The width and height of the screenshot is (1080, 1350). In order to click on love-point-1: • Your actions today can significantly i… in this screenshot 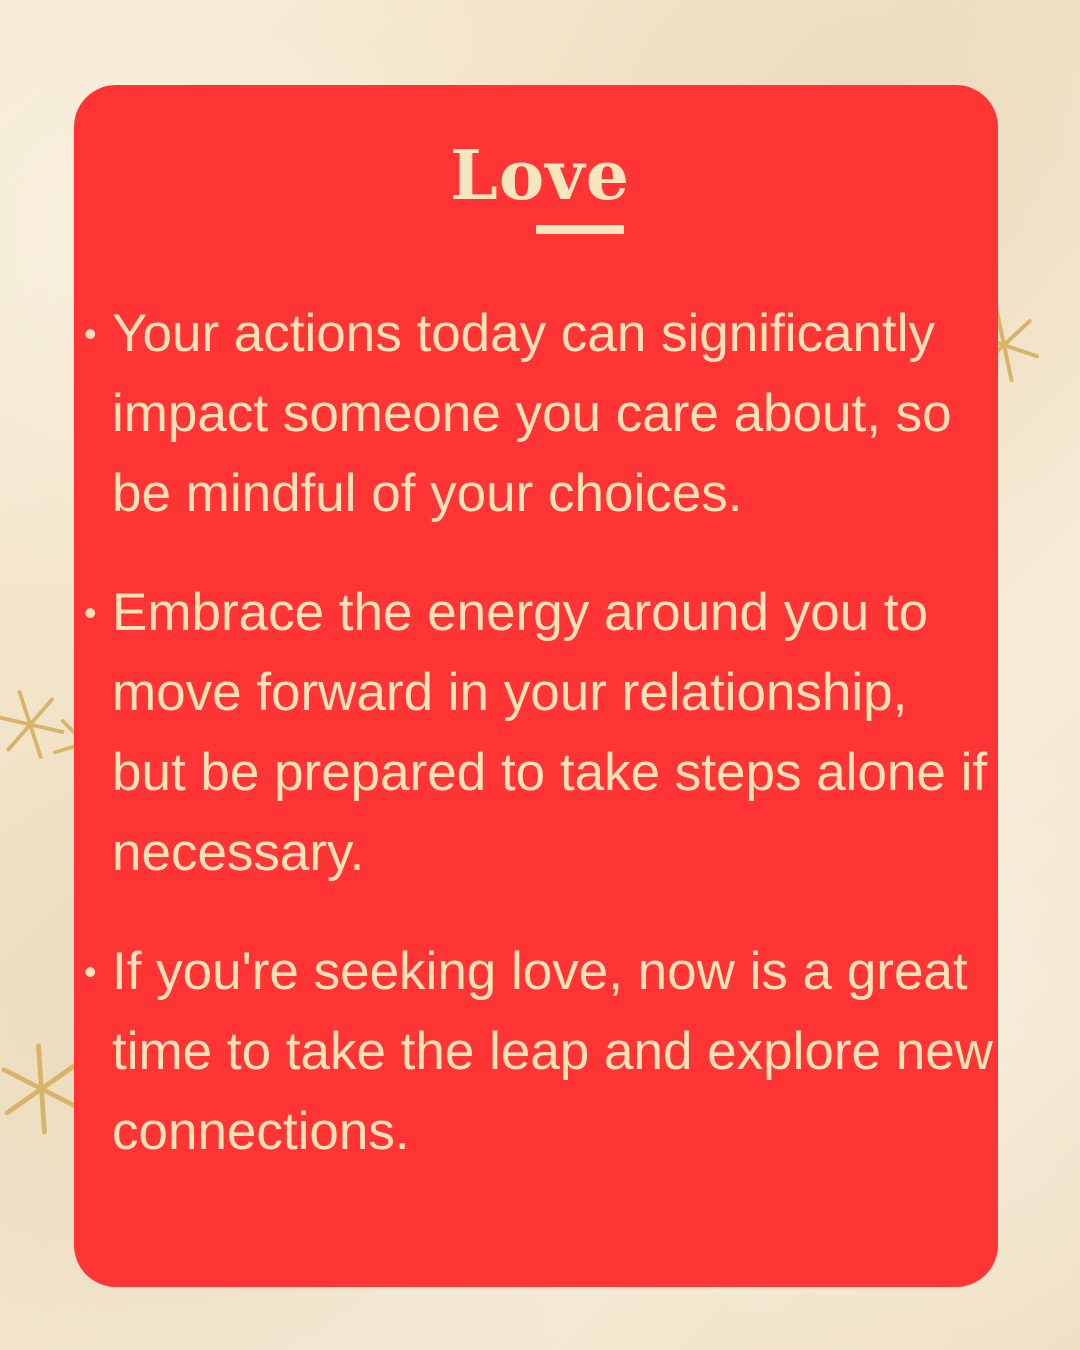, I will do `click(539, 414)`.